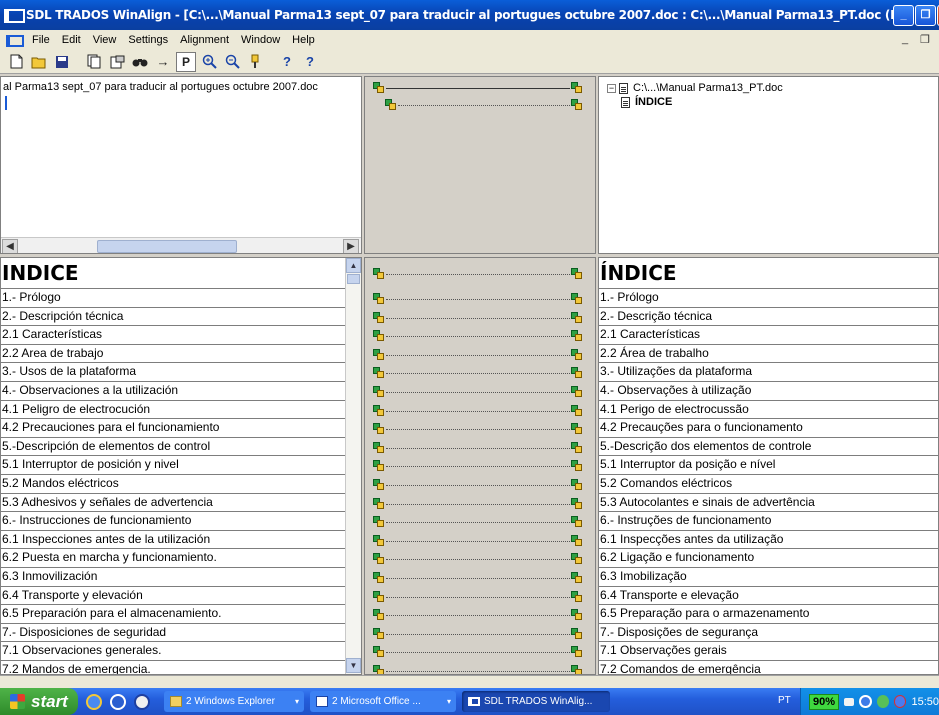  I want to click on segment-row: 5.1 Interruptor de posición y nivel, so click(173, 465).